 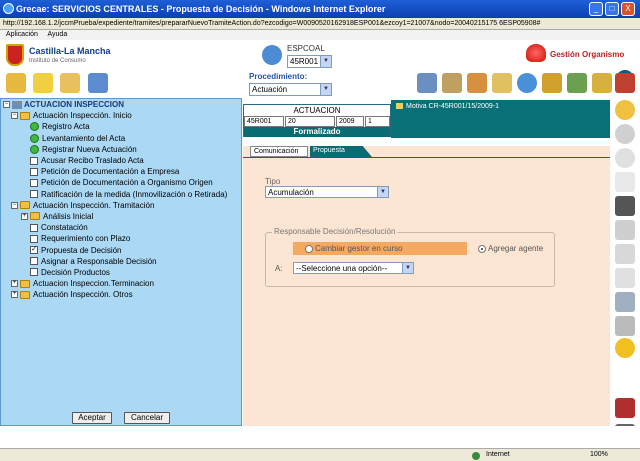 I want to click on delete-icon, so click(x=625, y=408).